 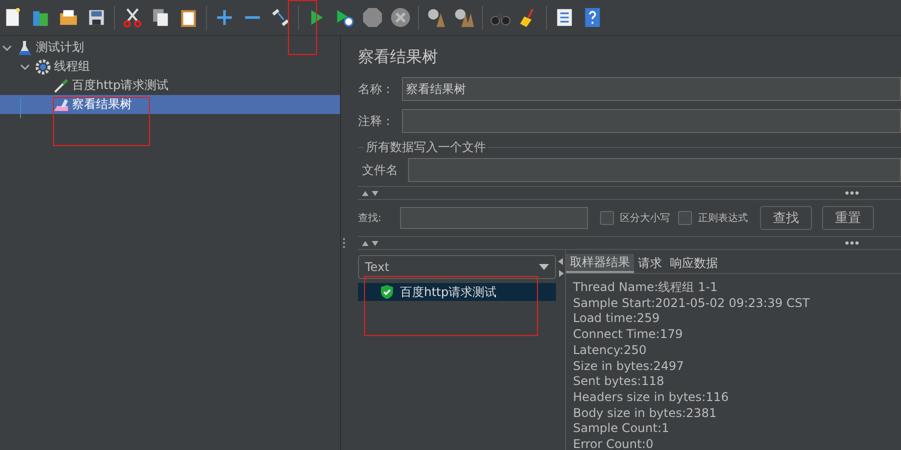 What do you see at coordinates (544, 267) in the screenshot?
I see `caret-icon` at bounding box center [544, 267].